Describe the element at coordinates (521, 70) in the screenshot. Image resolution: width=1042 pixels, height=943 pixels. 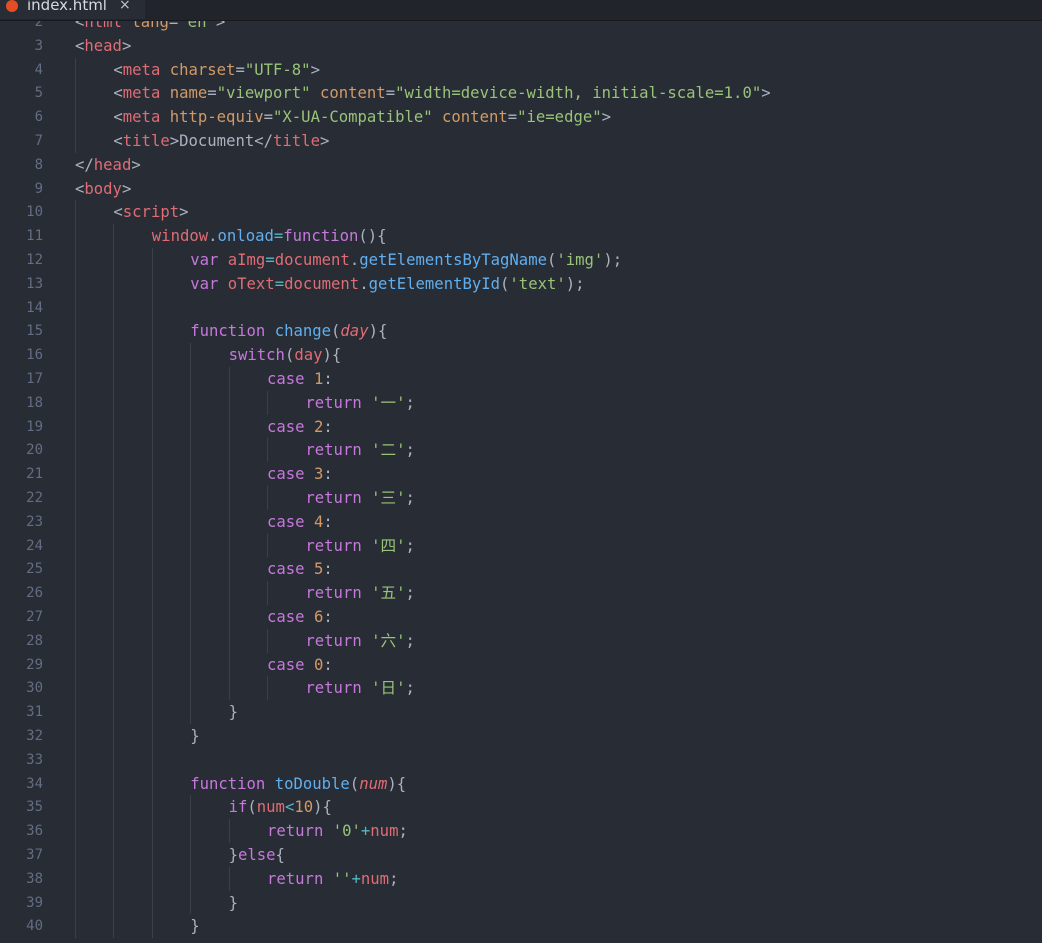
I see `code-line: 4 <meta charset="UTF-8">` at that location.